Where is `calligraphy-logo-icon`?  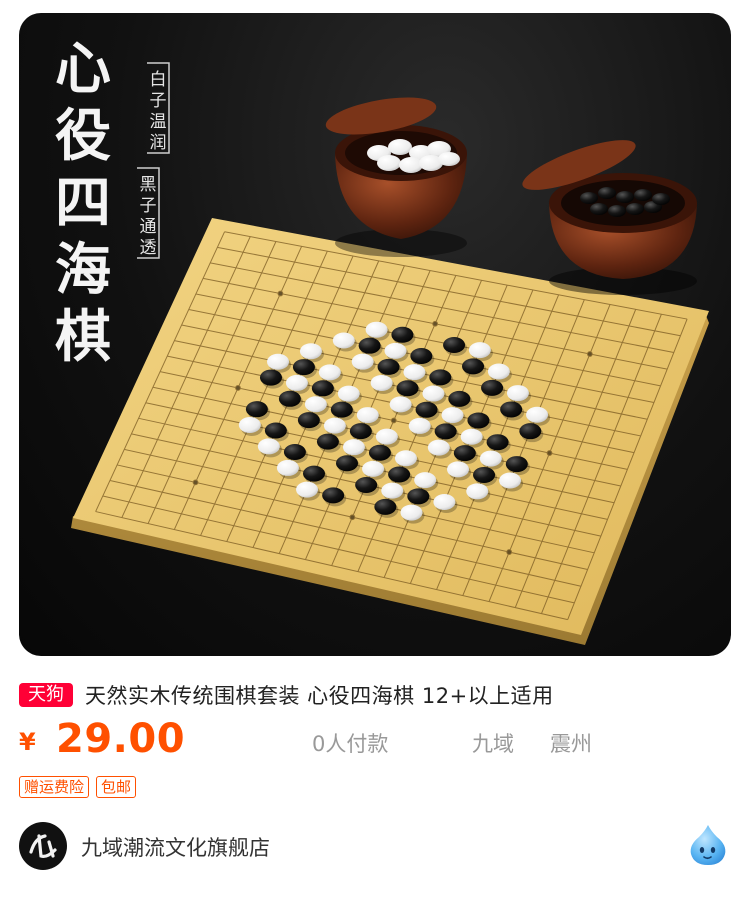
calligraphy-logo-icon is located at coordinates (43, 846).